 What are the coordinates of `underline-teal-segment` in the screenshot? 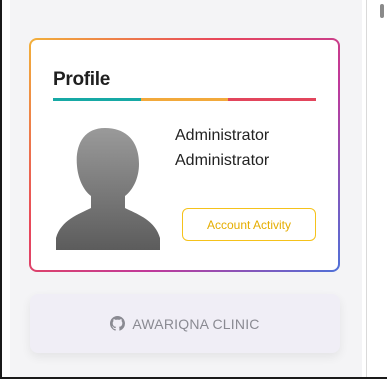 It's located at (97, 99).